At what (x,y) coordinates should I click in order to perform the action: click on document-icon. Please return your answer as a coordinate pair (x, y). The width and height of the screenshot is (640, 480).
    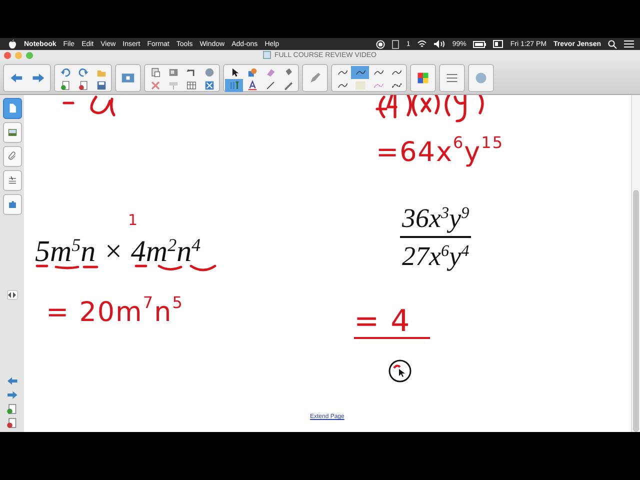
    Looking at the image, I should click on (267, 55).